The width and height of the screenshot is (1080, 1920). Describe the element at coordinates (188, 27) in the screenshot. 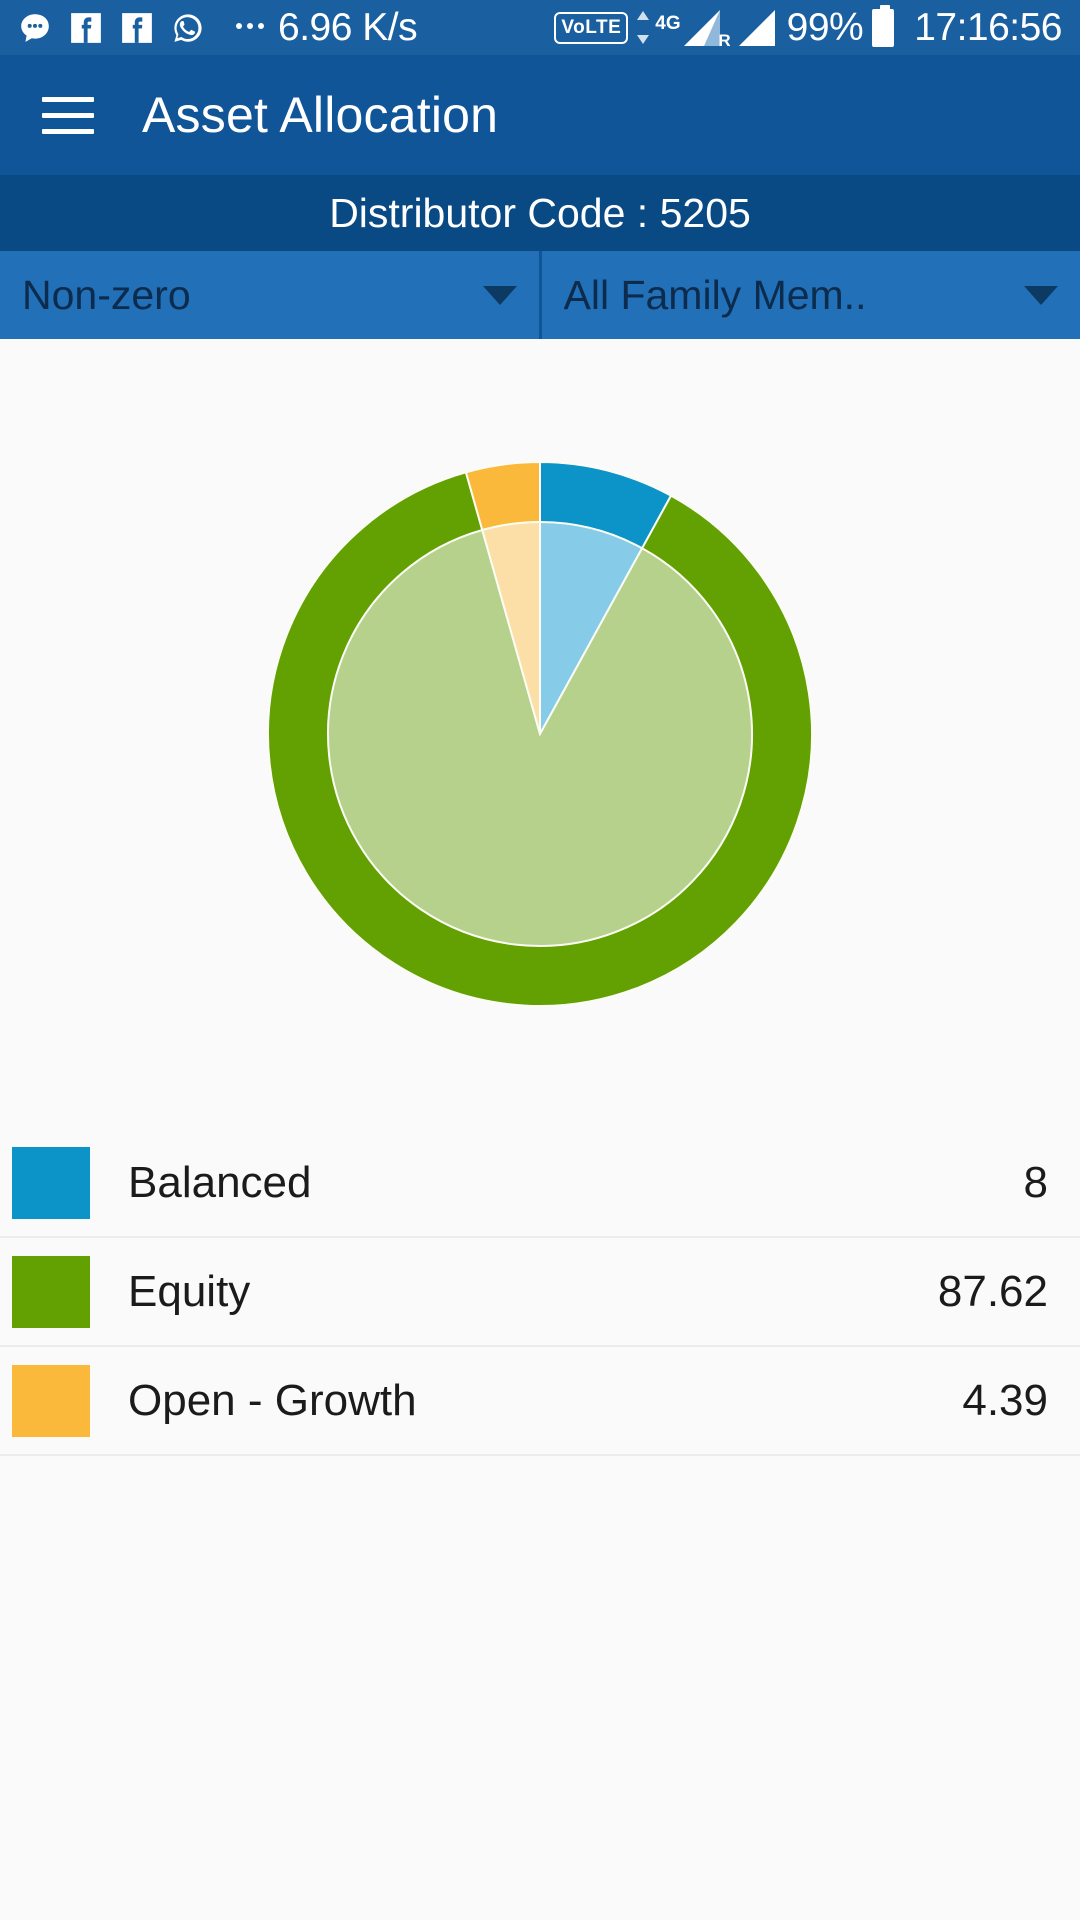

I see `whatsapp-icon` at that location.